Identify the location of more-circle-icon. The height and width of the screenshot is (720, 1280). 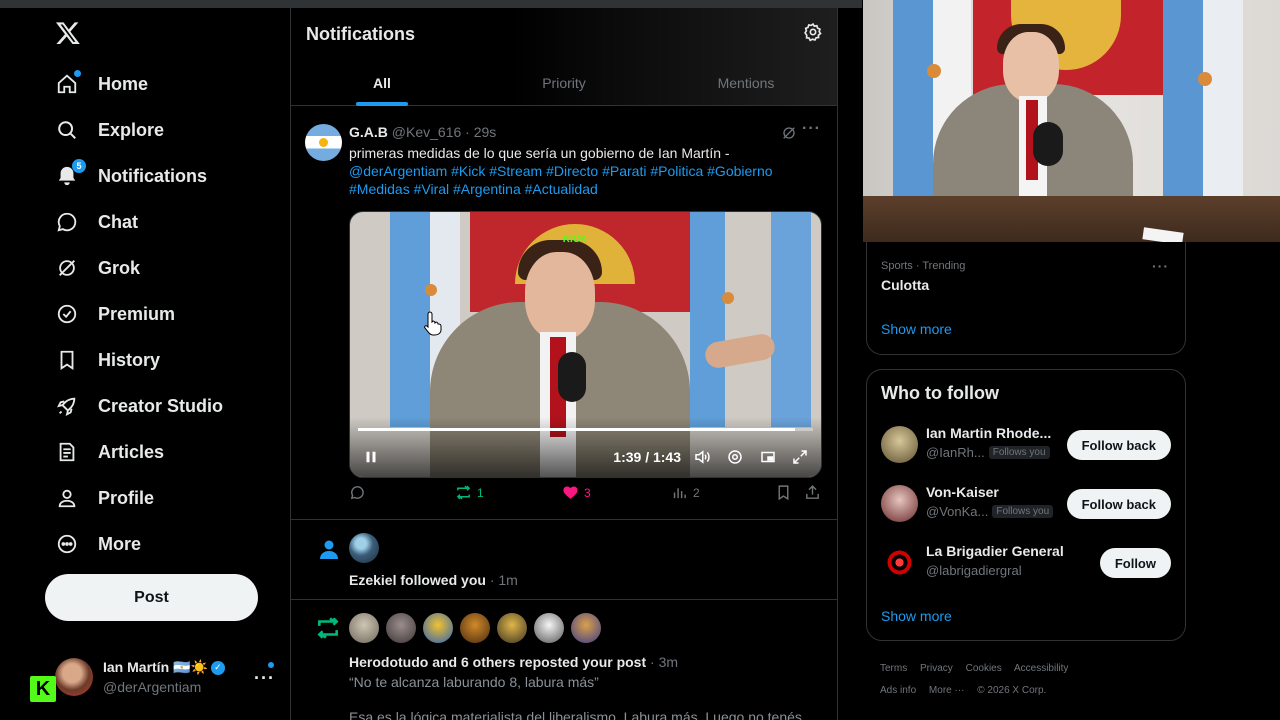
(67, 544).